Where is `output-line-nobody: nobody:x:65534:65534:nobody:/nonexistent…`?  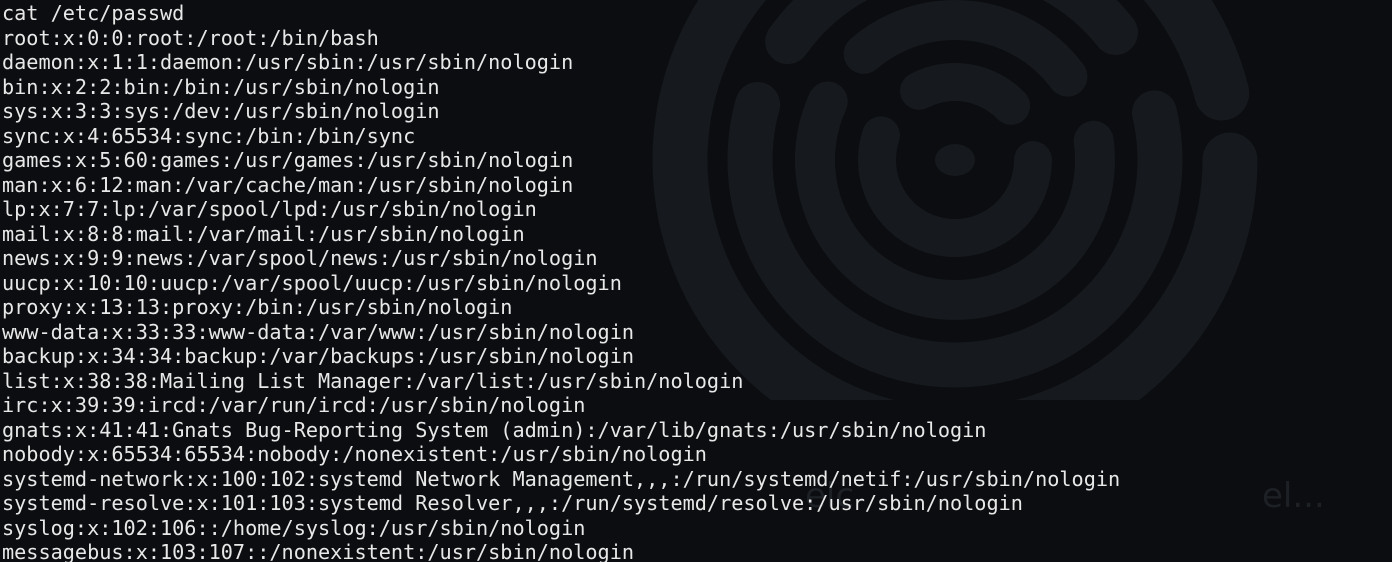 output-line-nobody: nobody:x:65534:65534:nobody:/nonexistent… is located at coordinates (354, 454).